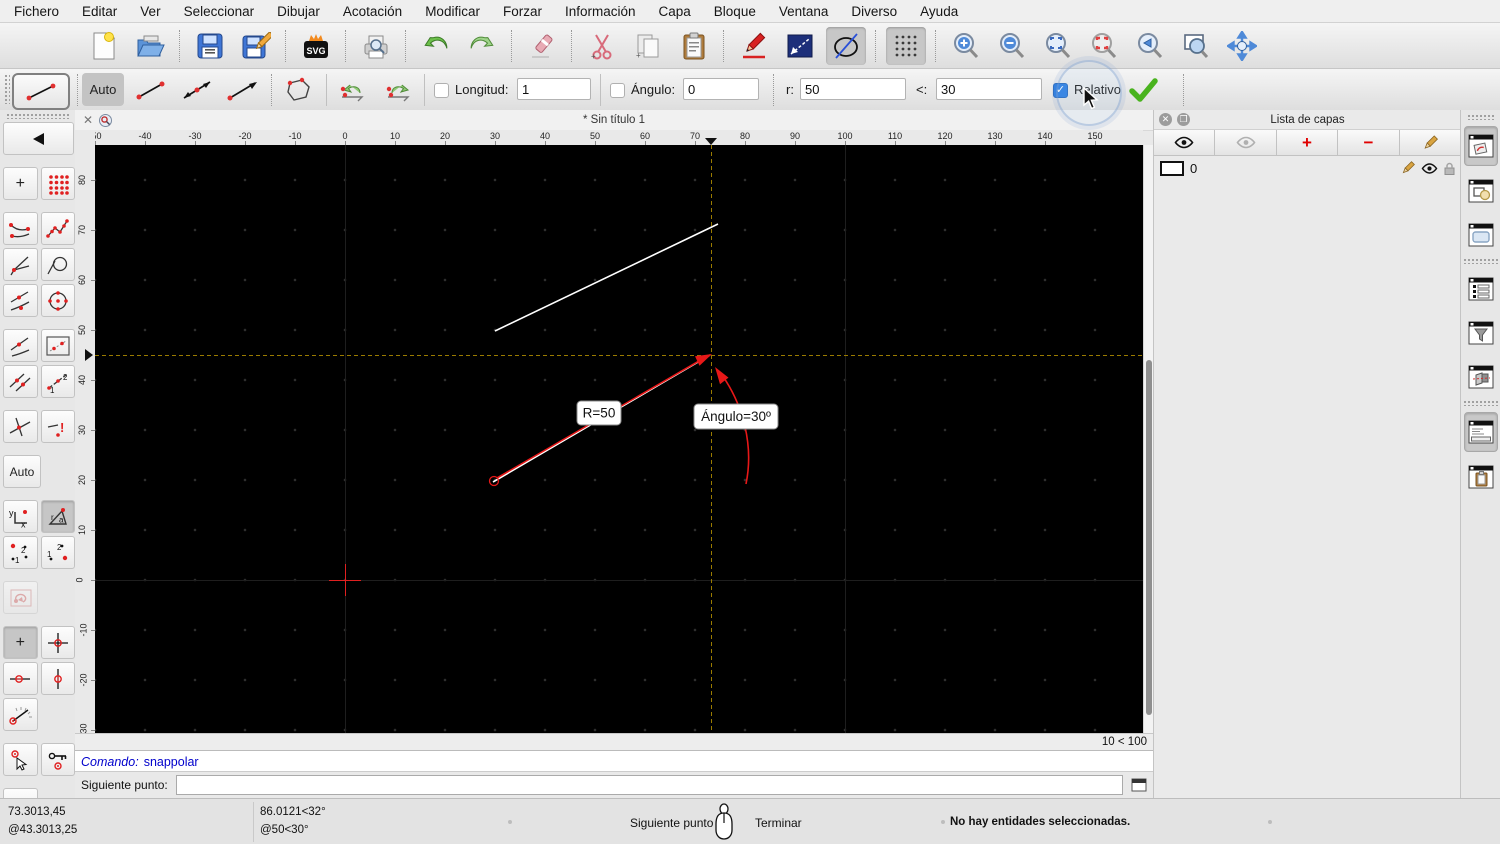 Image resolution: width=1500 pixels, height=844 pixels. Describe the element at coordinates (36, 11) in the screenshot. I see `menu-fichero: Fichero` at that location.